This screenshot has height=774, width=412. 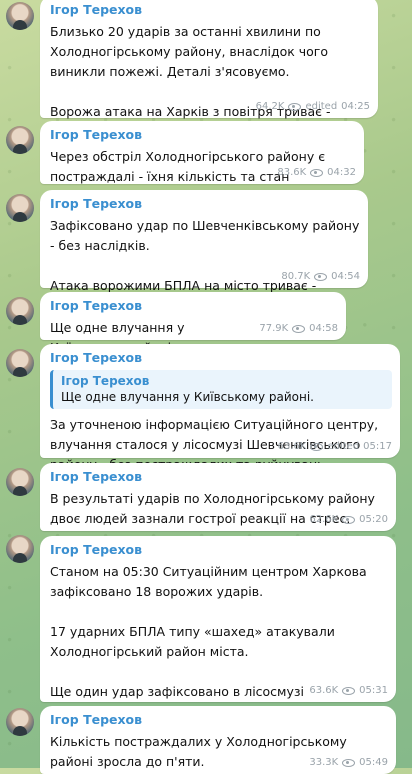 I want to click on message-time: 05:20, so click(x=373, y=519).